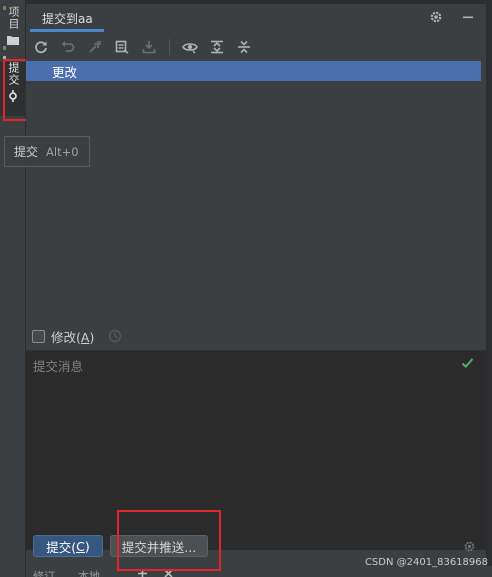  What do you see at coordinates (169, 47) in the screenshot?
I see `toolbar-separator` at bounding box center [169, 47].